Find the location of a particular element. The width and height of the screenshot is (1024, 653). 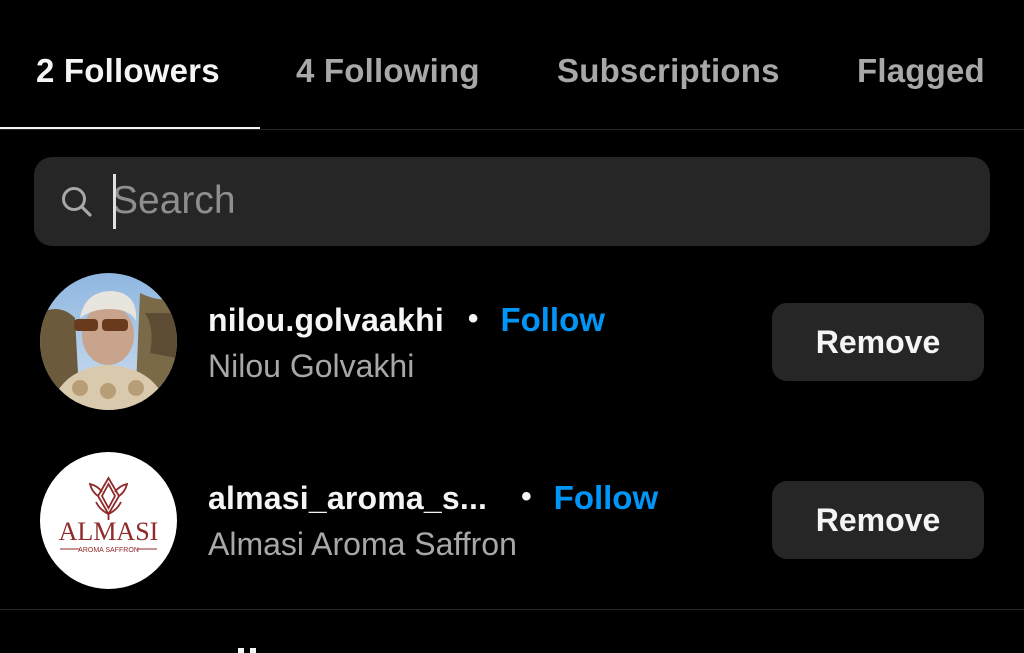

almasi-logo: ALMASI AROMA SAFFRON is located at coordinates (109, 515).